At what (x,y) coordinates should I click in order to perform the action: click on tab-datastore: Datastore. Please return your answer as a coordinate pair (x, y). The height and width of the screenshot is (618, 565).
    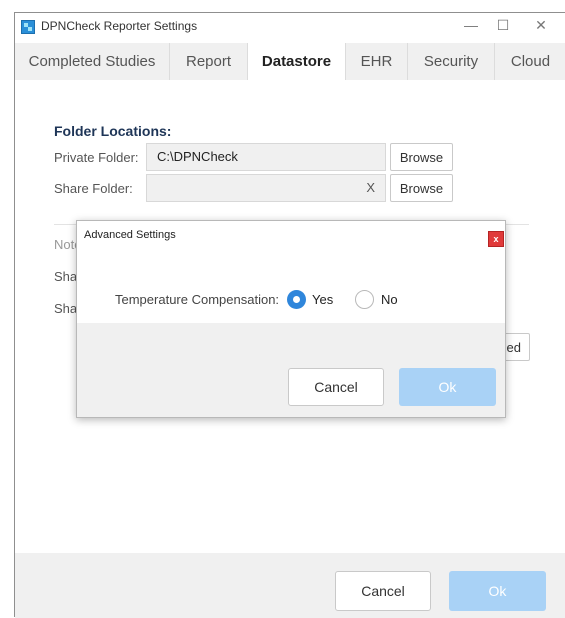
    Looking at the image, I should click on (296, 61).